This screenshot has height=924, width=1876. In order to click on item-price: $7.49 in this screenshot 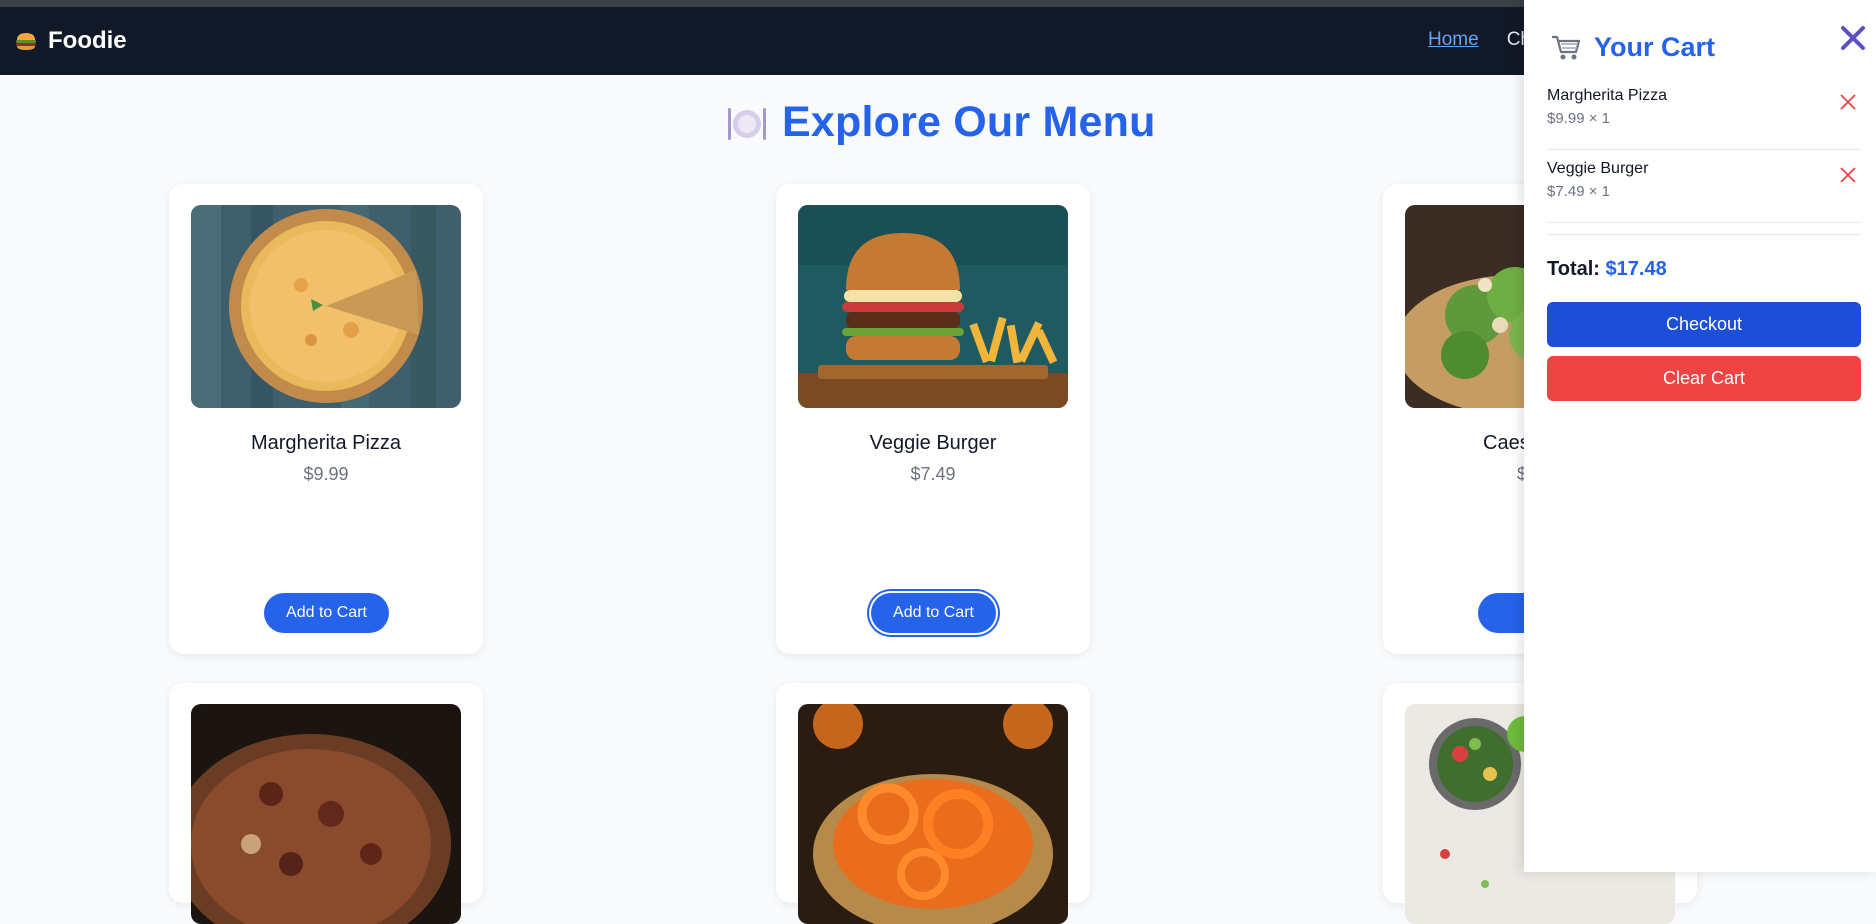, I will do `click(933, 474)`.